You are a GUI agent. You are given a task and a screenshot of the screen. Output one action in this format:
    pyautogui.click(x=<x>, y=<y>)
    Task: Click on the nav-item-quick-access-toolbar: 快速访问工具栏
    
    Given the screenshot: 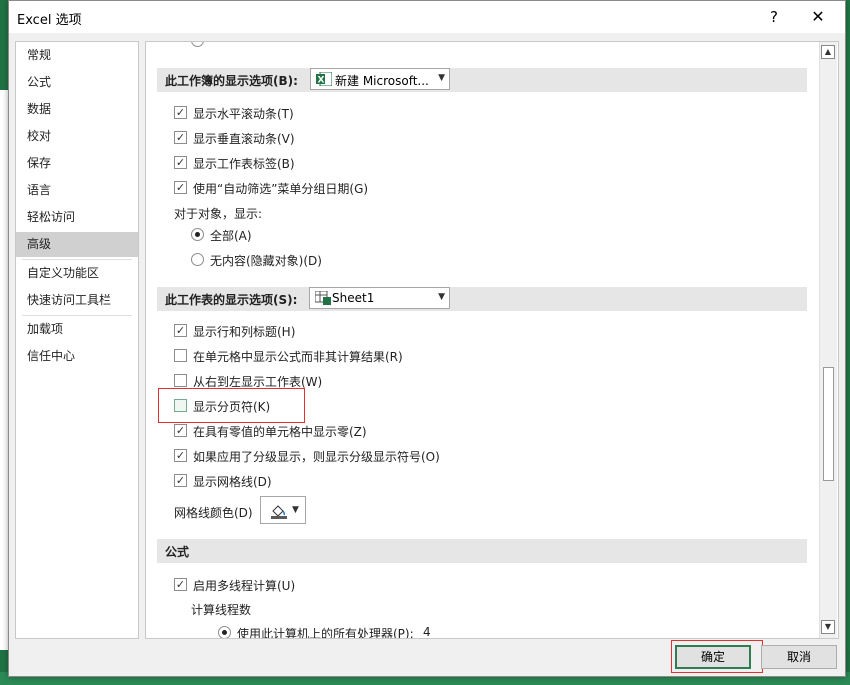 What is the action you would take?
    pyautogui.click(x=77, y=300)
    